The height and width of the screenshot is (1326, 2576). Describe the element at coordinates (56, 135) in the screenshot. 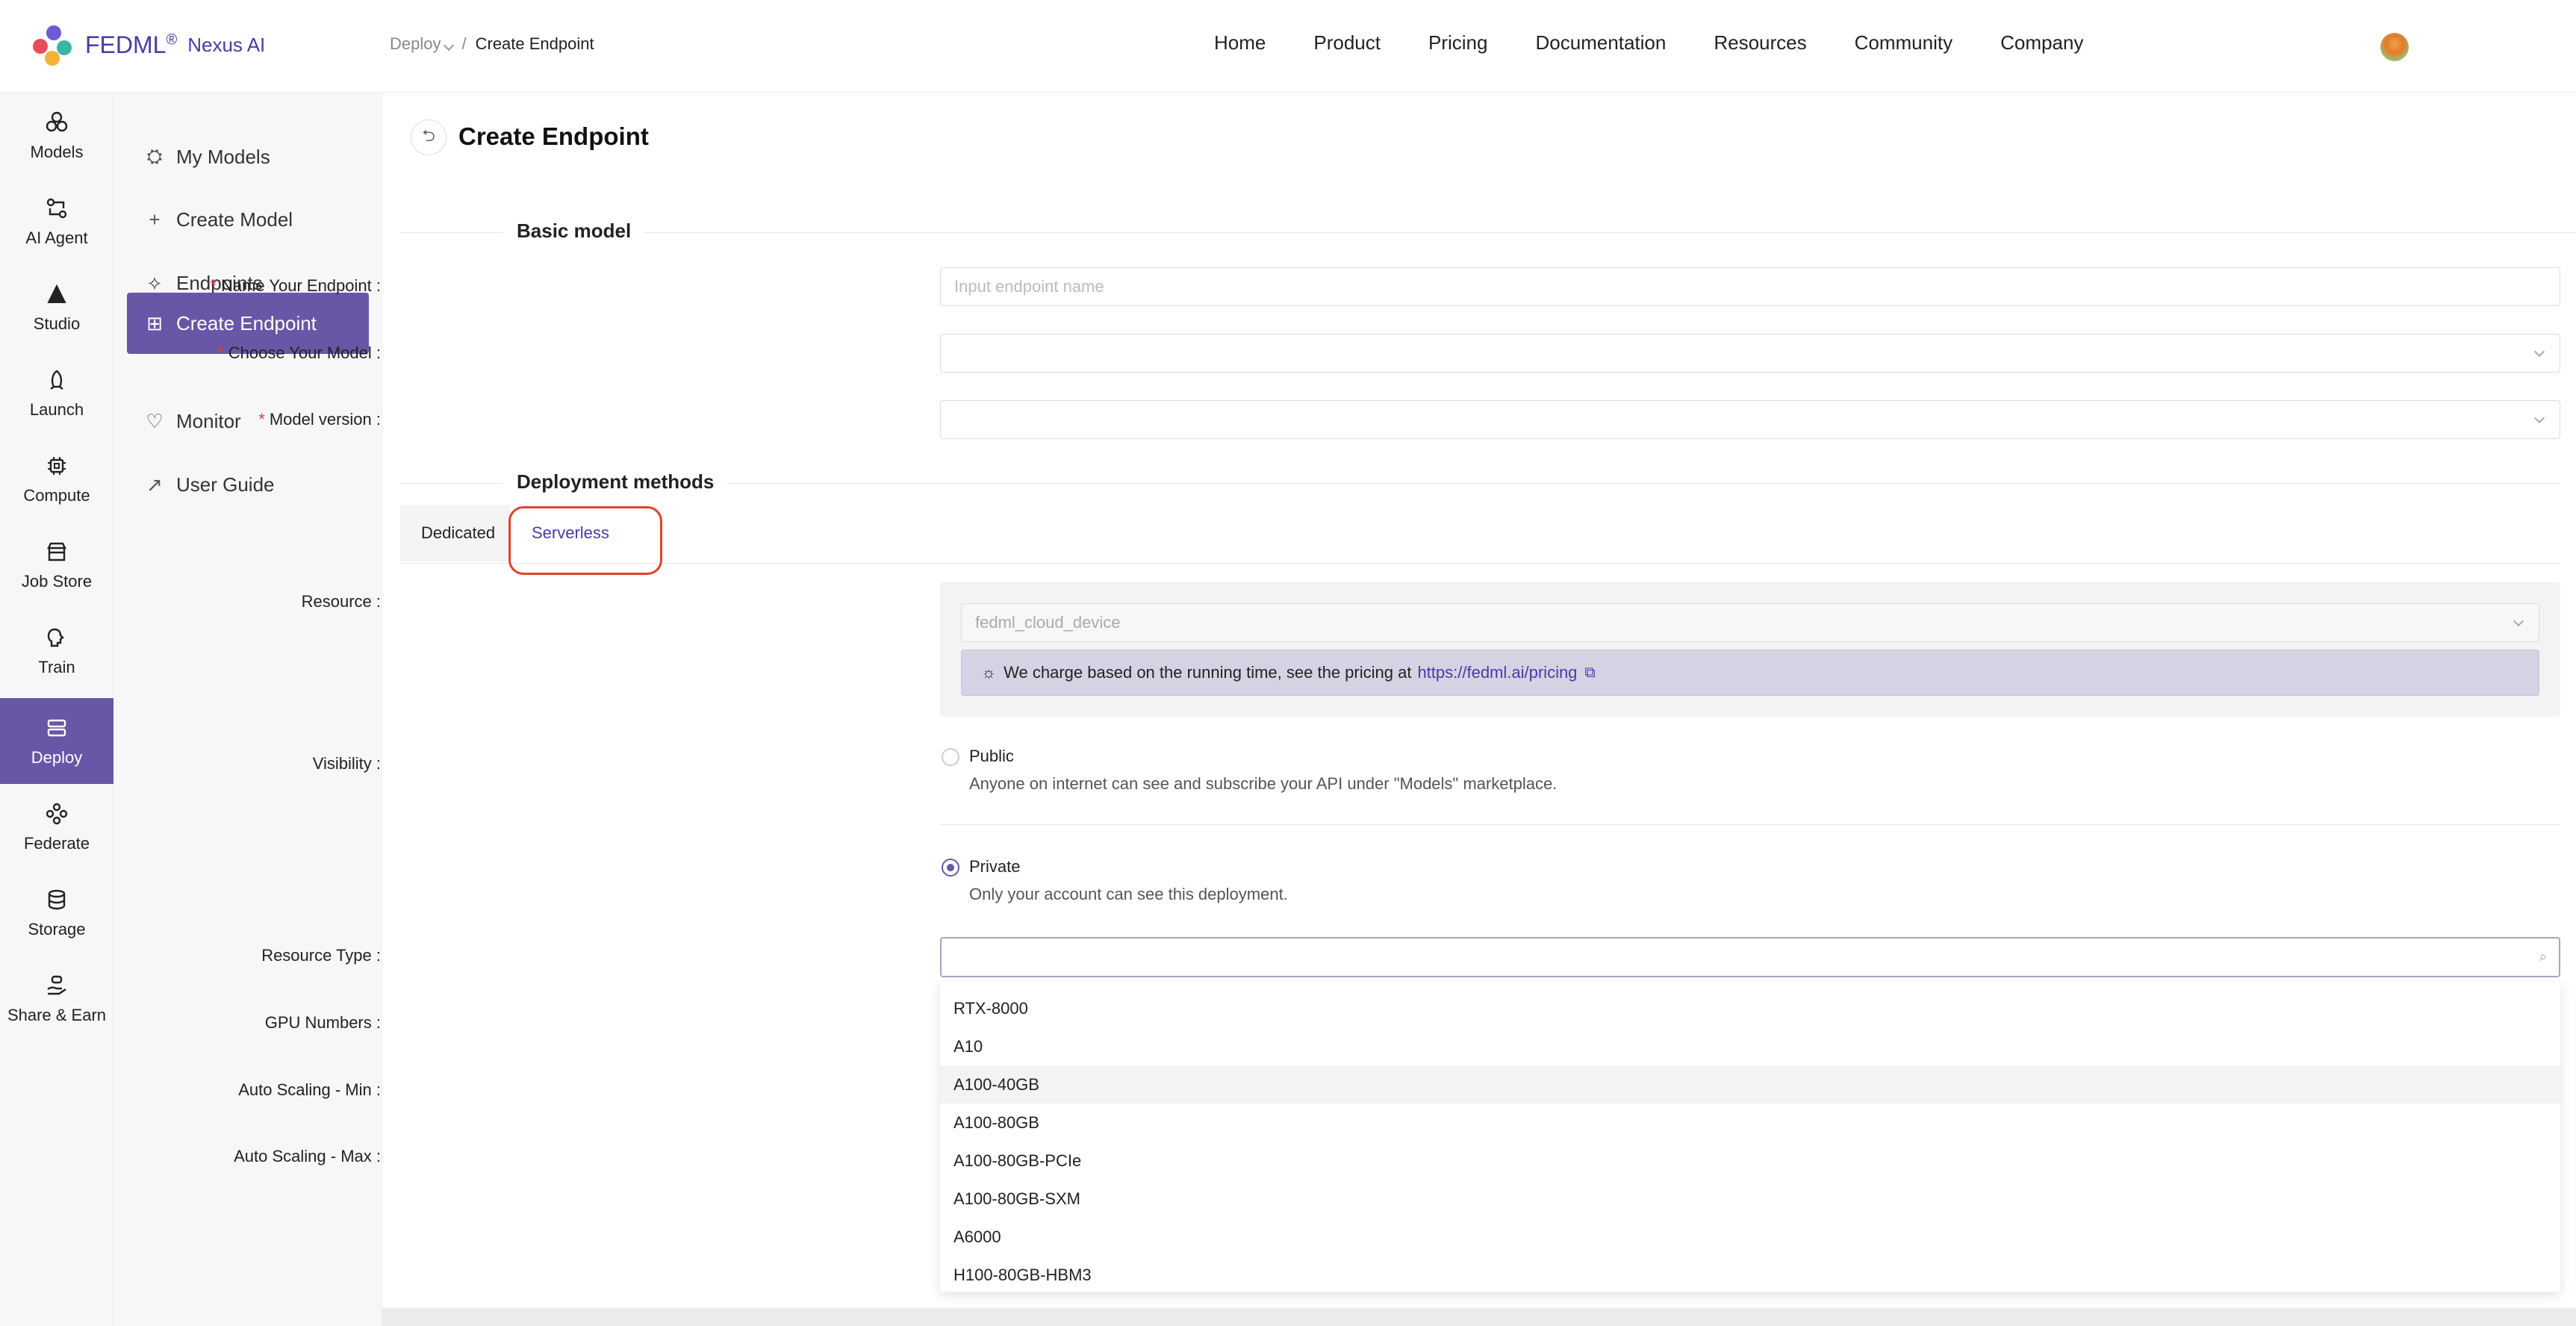

I see `rail-item-models: Models` at that location.